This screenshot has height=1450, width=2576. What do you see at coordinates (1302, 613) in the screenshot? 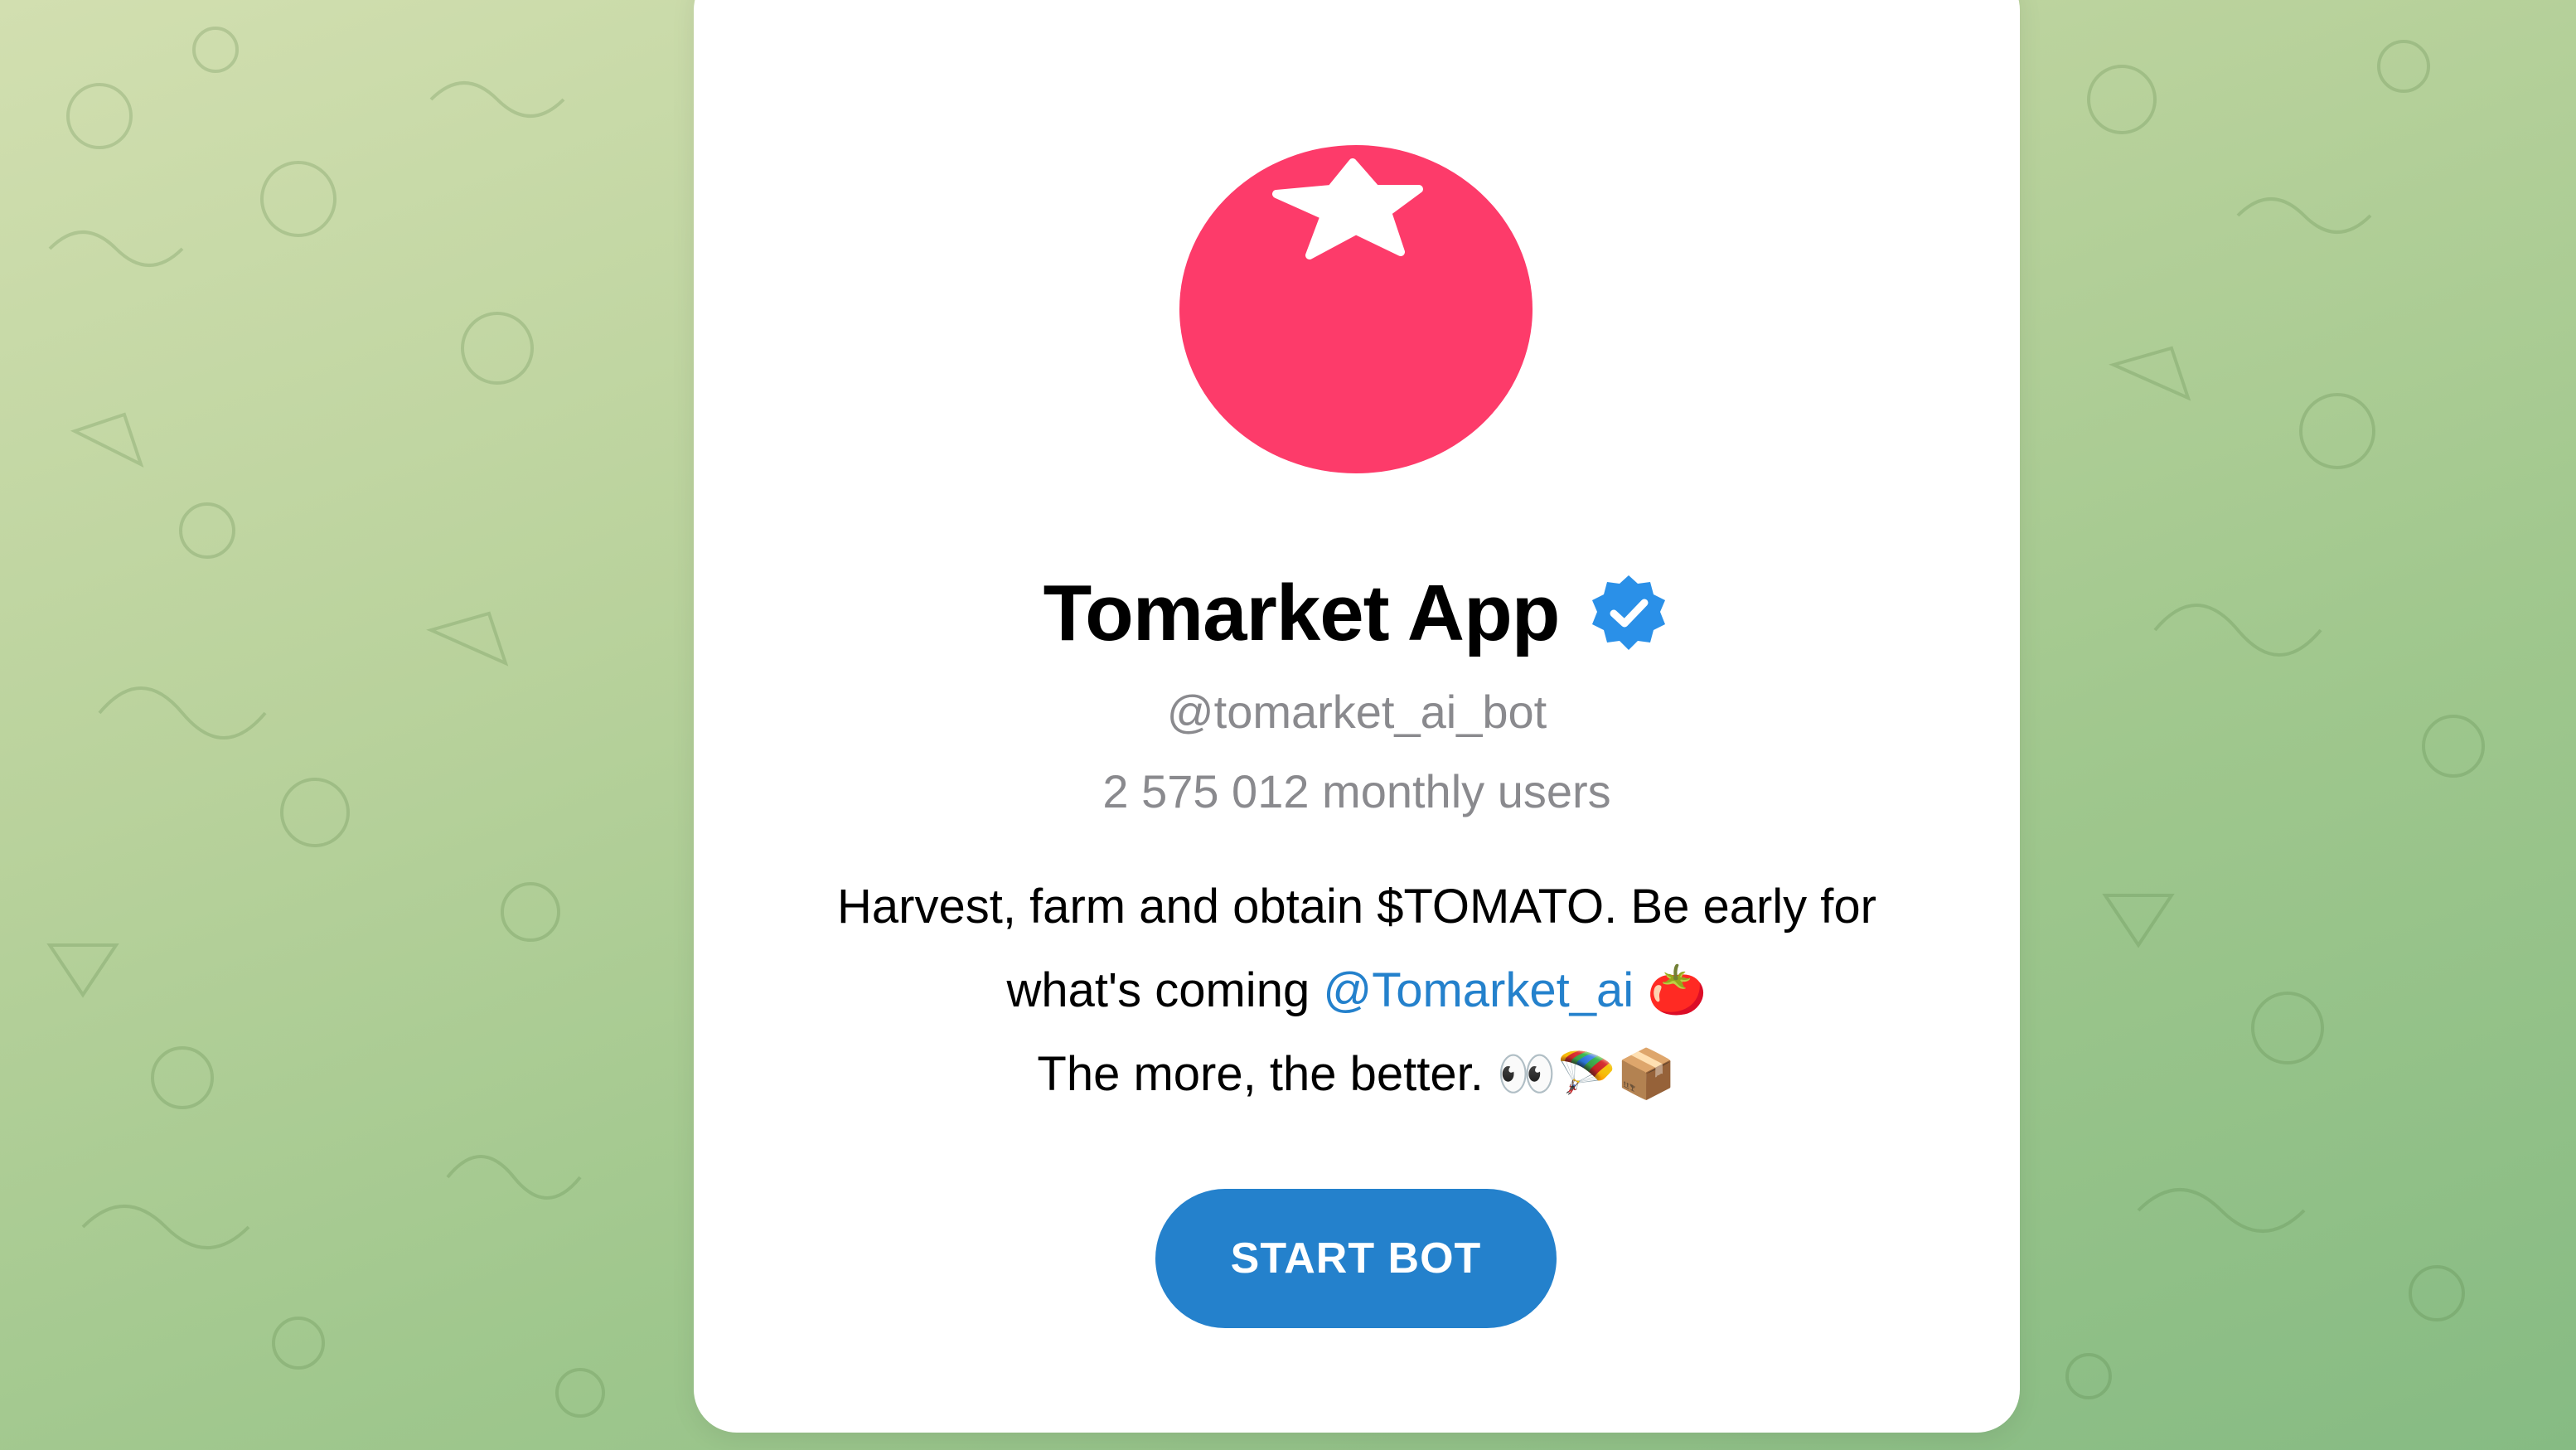
I see `bot-title: Tomarket App` at bounding box center [1302, 613].